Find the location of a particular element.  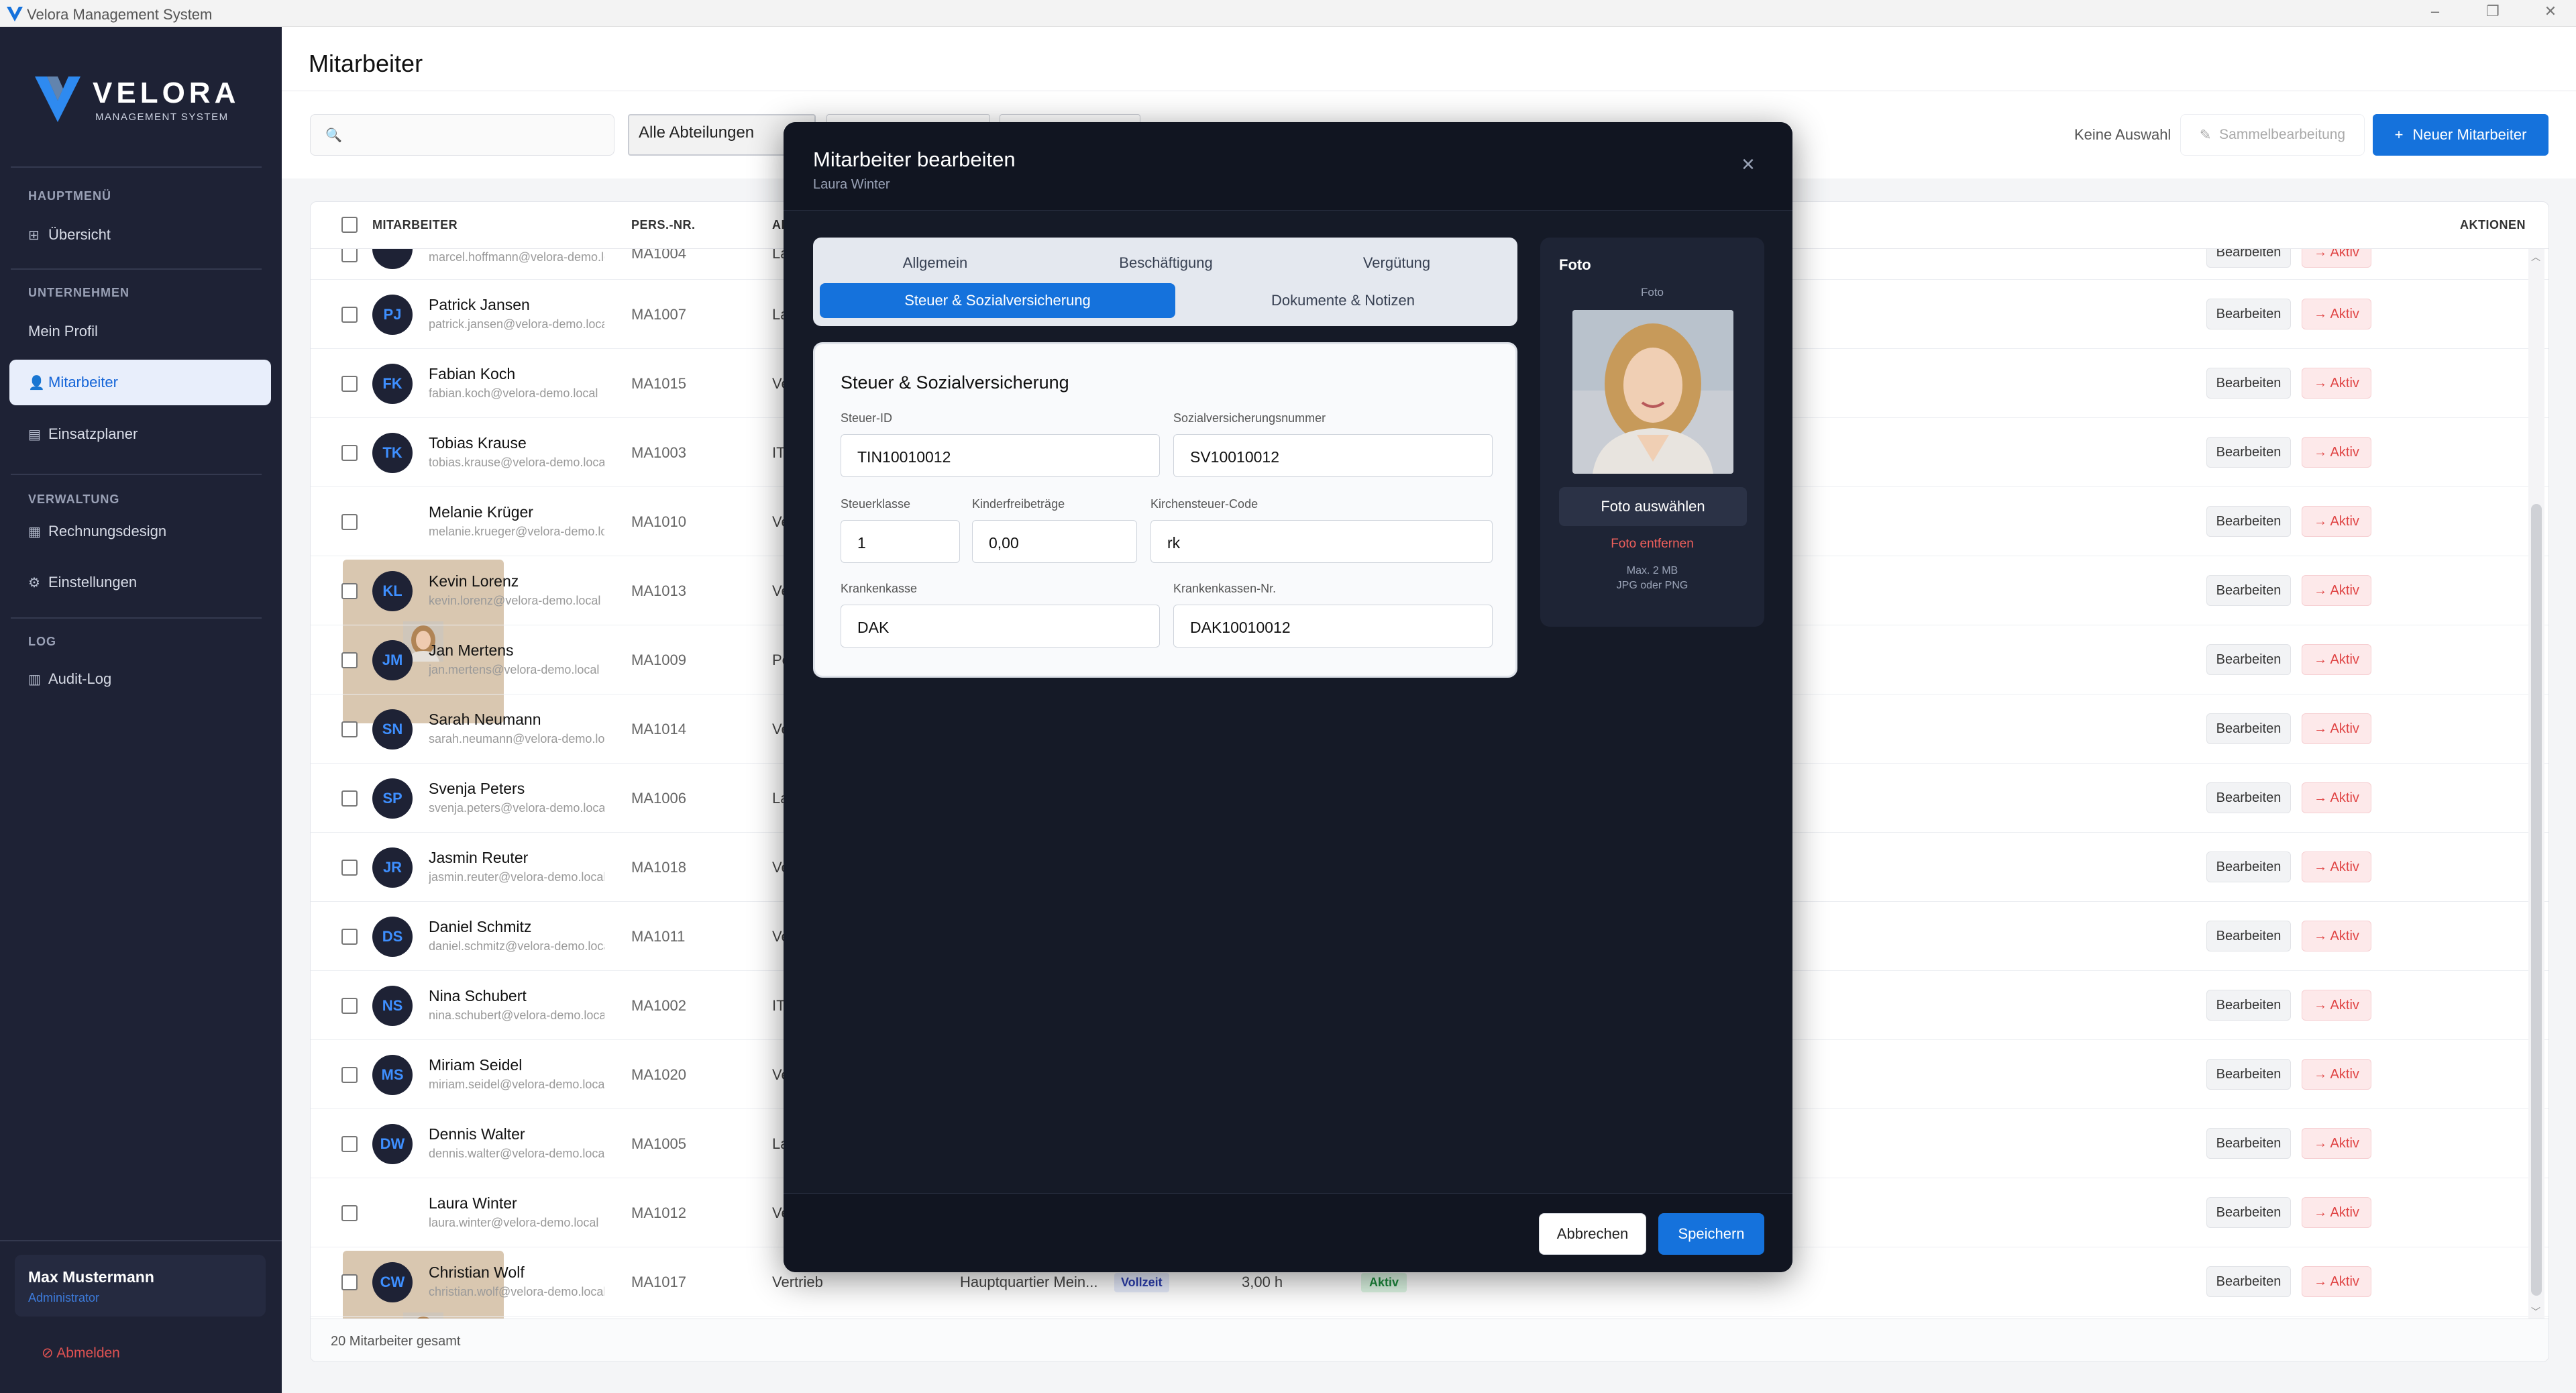

ssn-field: SV10010012 is located at coordinates (1333, 455).